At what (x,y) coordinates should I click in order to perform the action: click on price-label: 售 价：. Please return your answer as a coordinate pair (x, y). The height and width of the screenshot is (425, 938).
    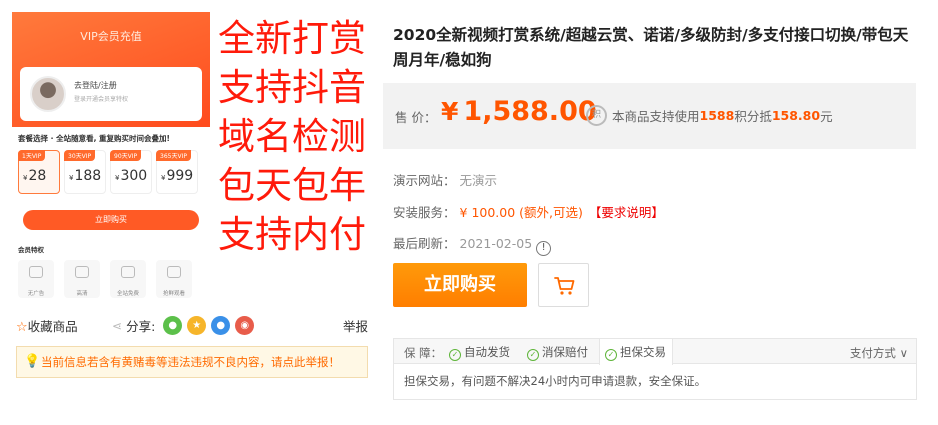
    Looking at the image, I should click on (416, 117).